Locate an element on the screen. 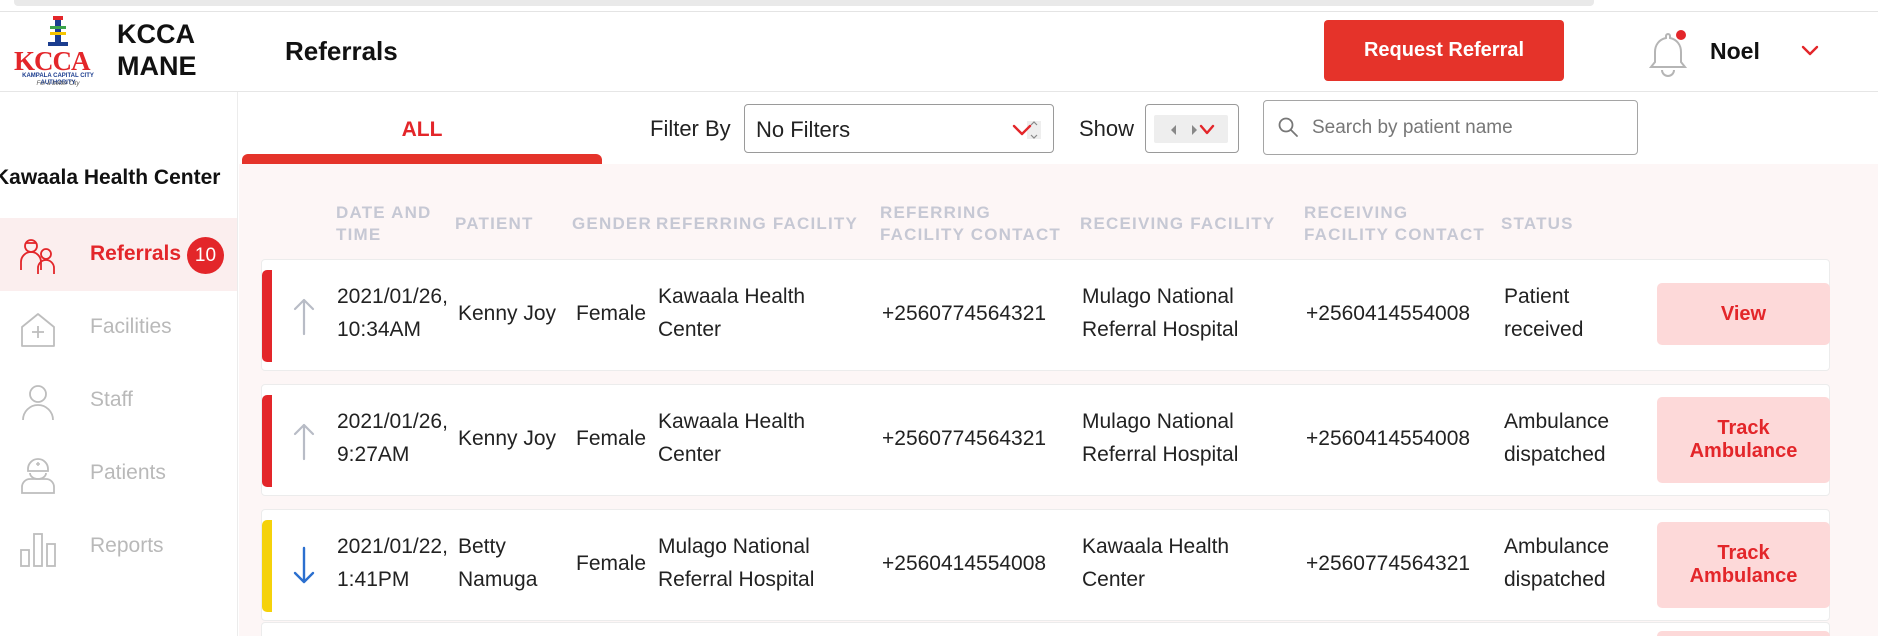  view-button: View is located at coordinates (1743, 314).